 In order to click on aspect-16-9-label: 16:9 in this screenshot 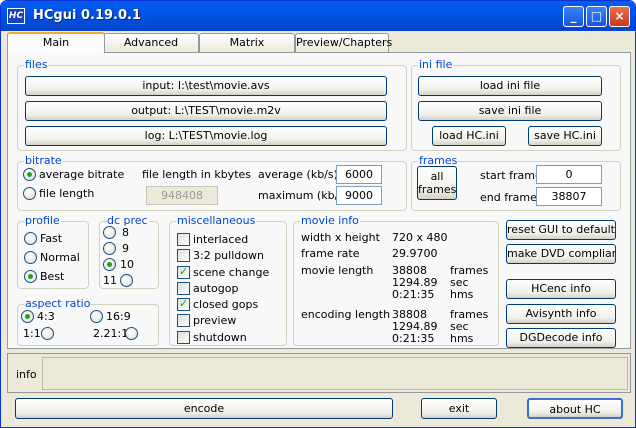, I will do `click(118, 316)`.